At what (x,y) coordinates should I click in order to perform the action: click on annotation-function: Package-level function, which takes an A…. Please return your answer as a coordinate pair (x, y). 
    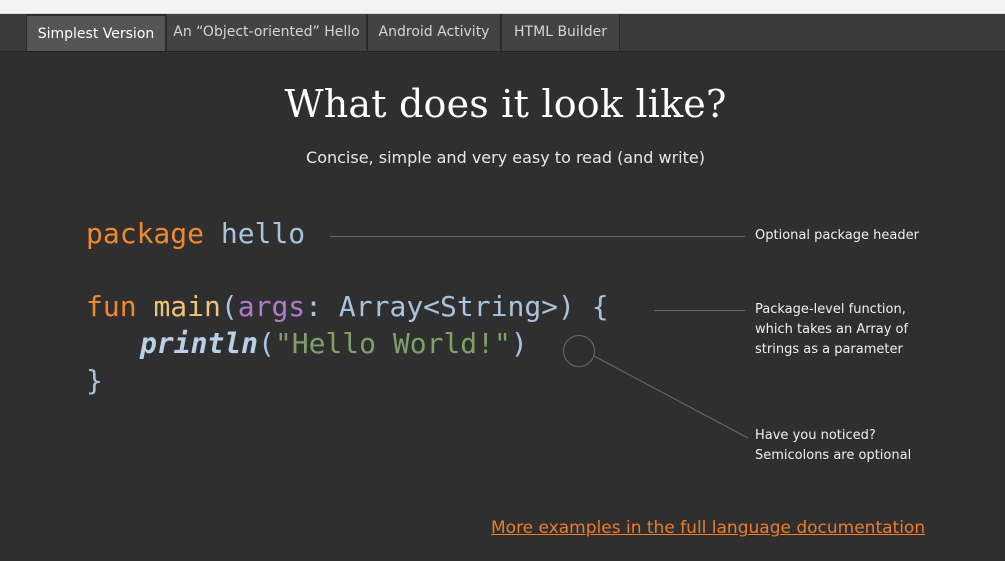
    Looking at the image, I should click on (831, 330).